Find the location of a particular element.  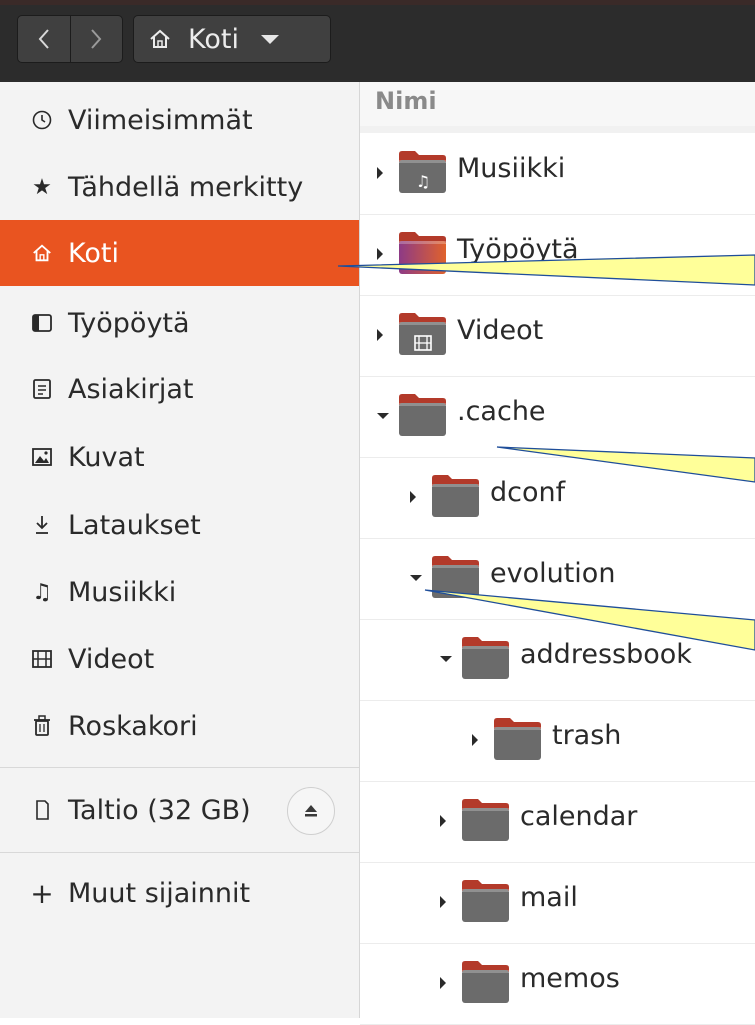

sidebar-item-desktop: Työpöytä is located at coordinates (179, 323).